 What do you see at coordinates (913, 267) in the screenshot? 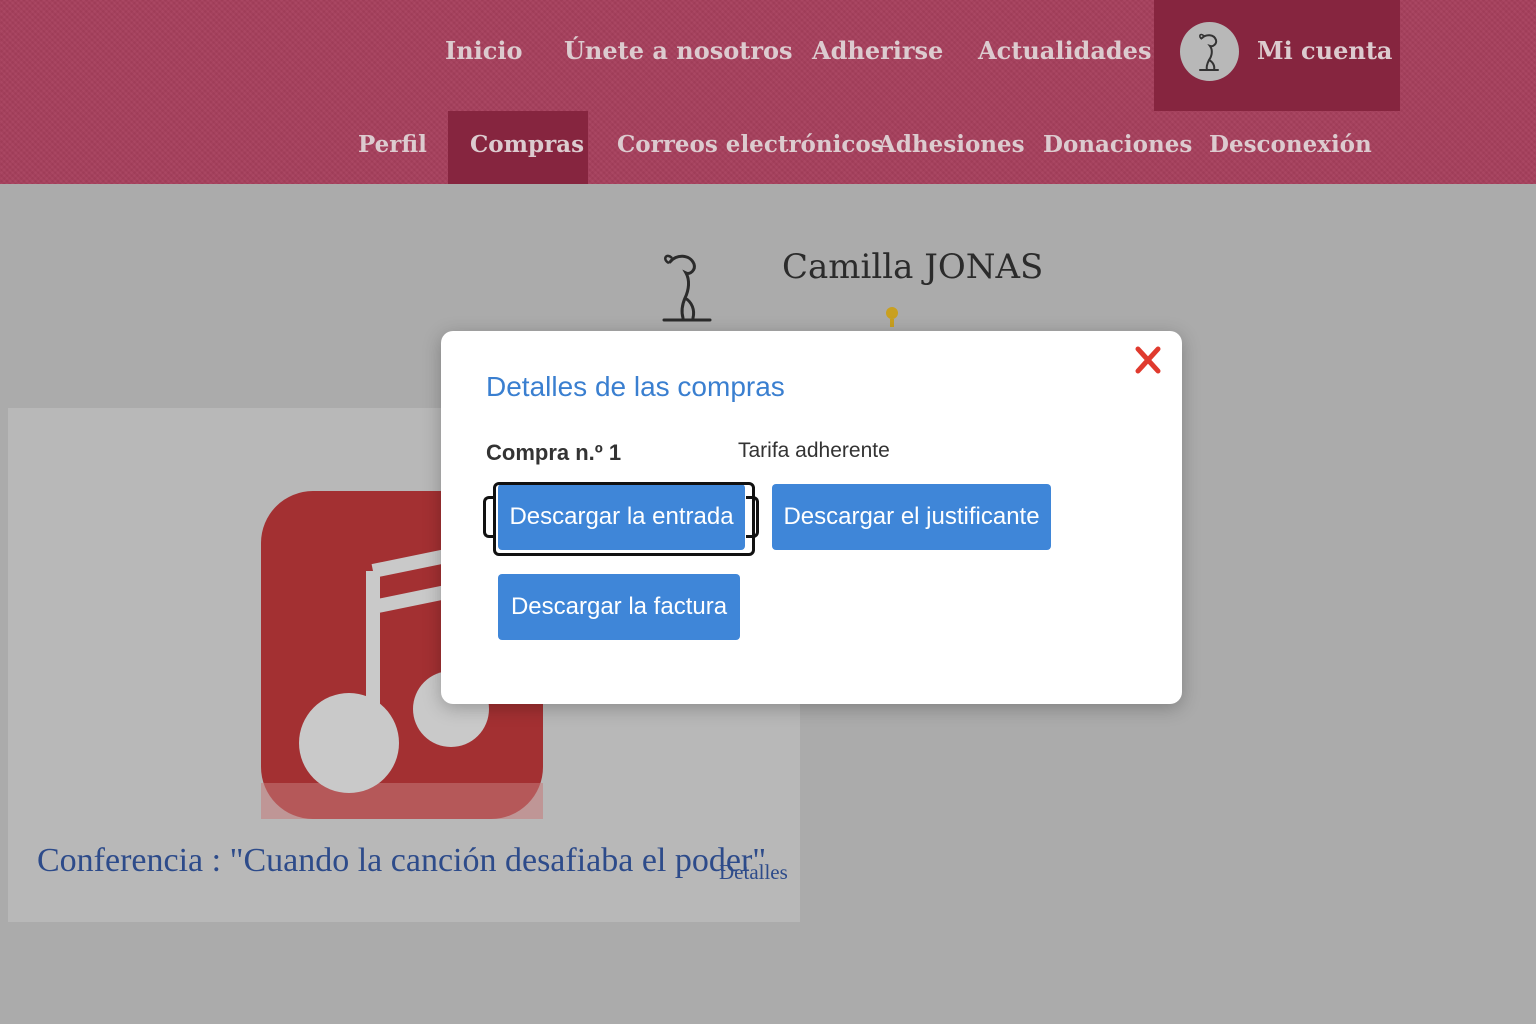
I see `user-name: Camilla JONAS` at bounding box center [913, 267].